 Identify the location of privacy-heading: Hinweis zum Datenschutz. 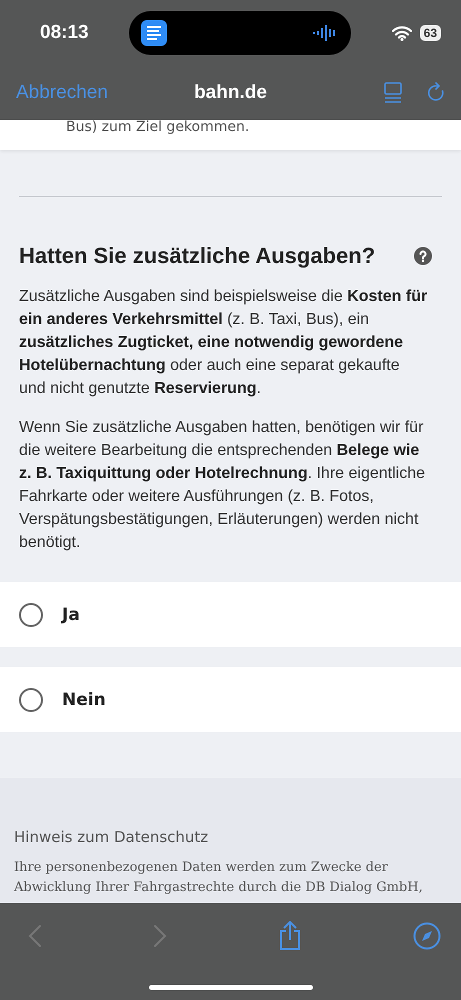
(112, 837).